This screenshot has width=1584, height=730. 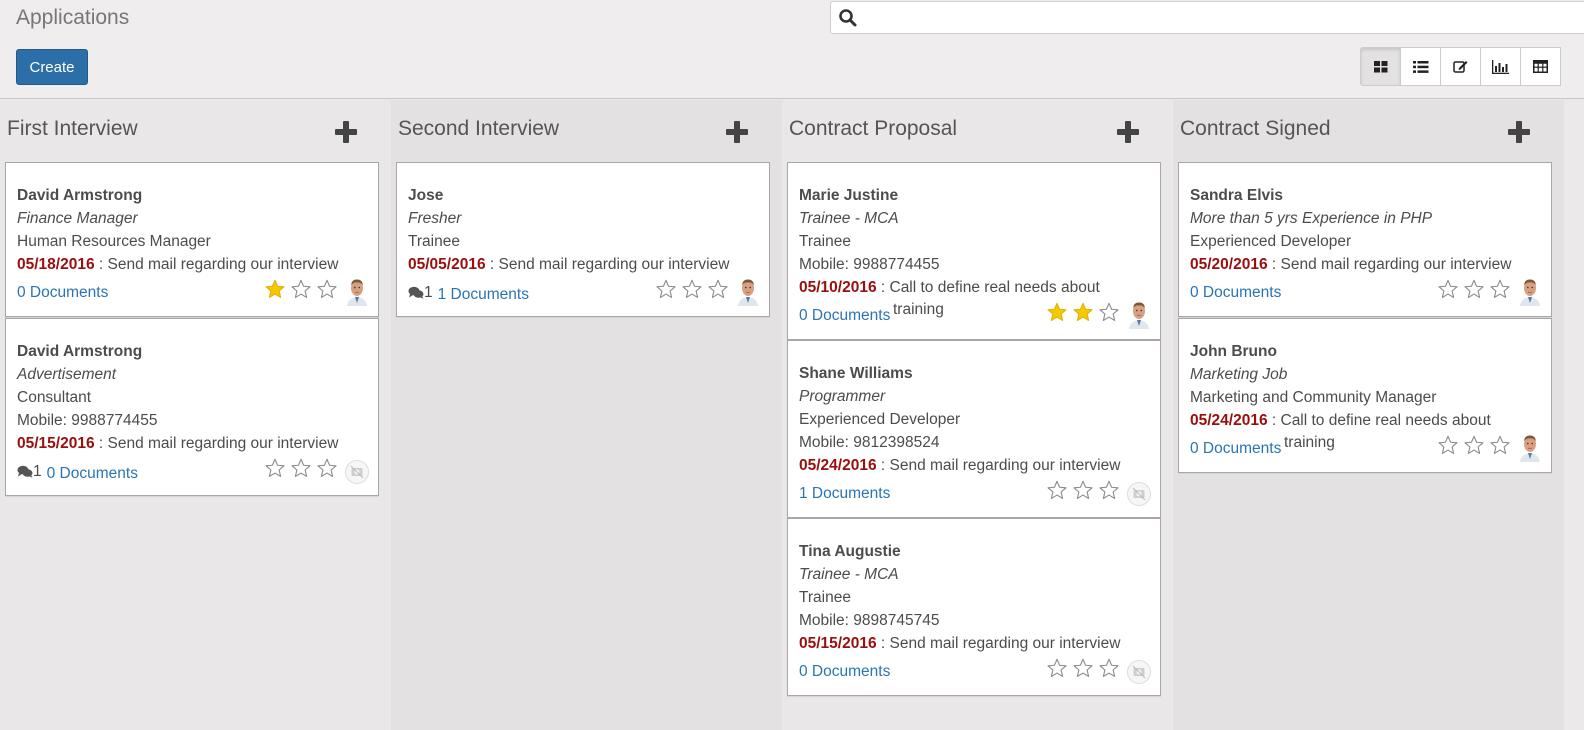 I want to click on kanban-icon, so click(x=1380, y=66).